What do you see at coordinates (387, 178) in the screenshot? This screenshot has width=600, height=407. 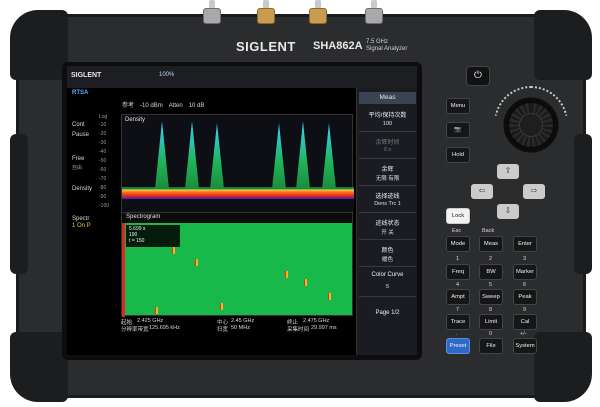 I see `softkey-afterglow-value: 无限 有限` at bounding box center [387, 178].